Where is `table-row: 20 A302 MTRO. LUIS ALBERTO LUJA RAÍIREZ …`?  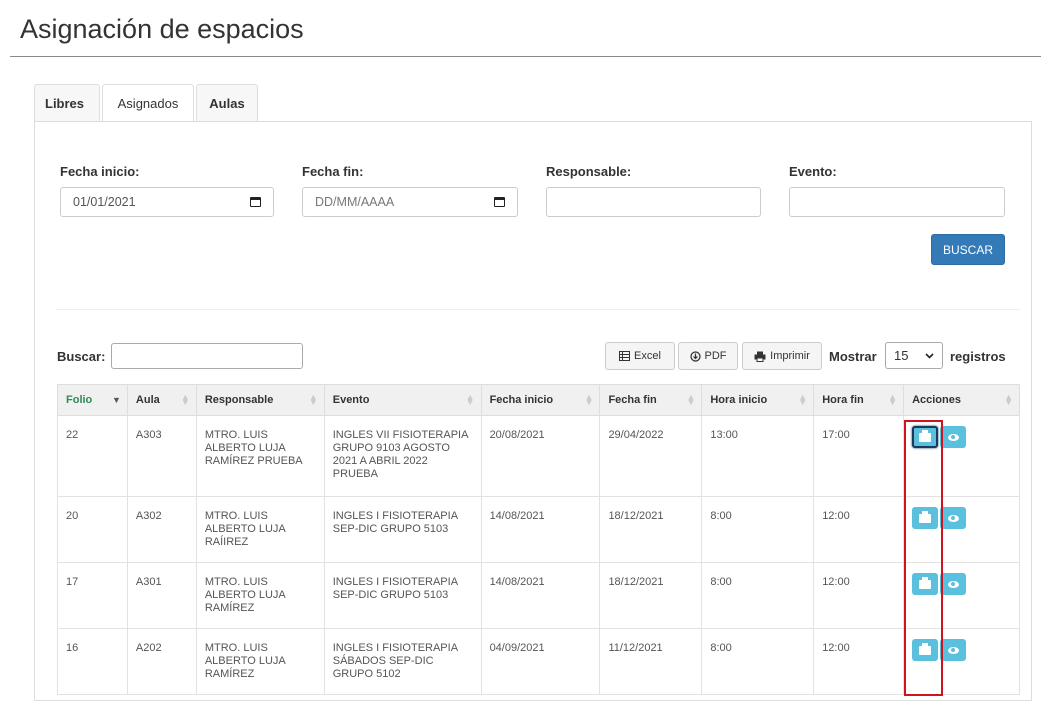 table-row: 20 A302 MTRO. LUIS ALBERTO LUJA RAÍIREZ … is located at coordinates (538, 529).